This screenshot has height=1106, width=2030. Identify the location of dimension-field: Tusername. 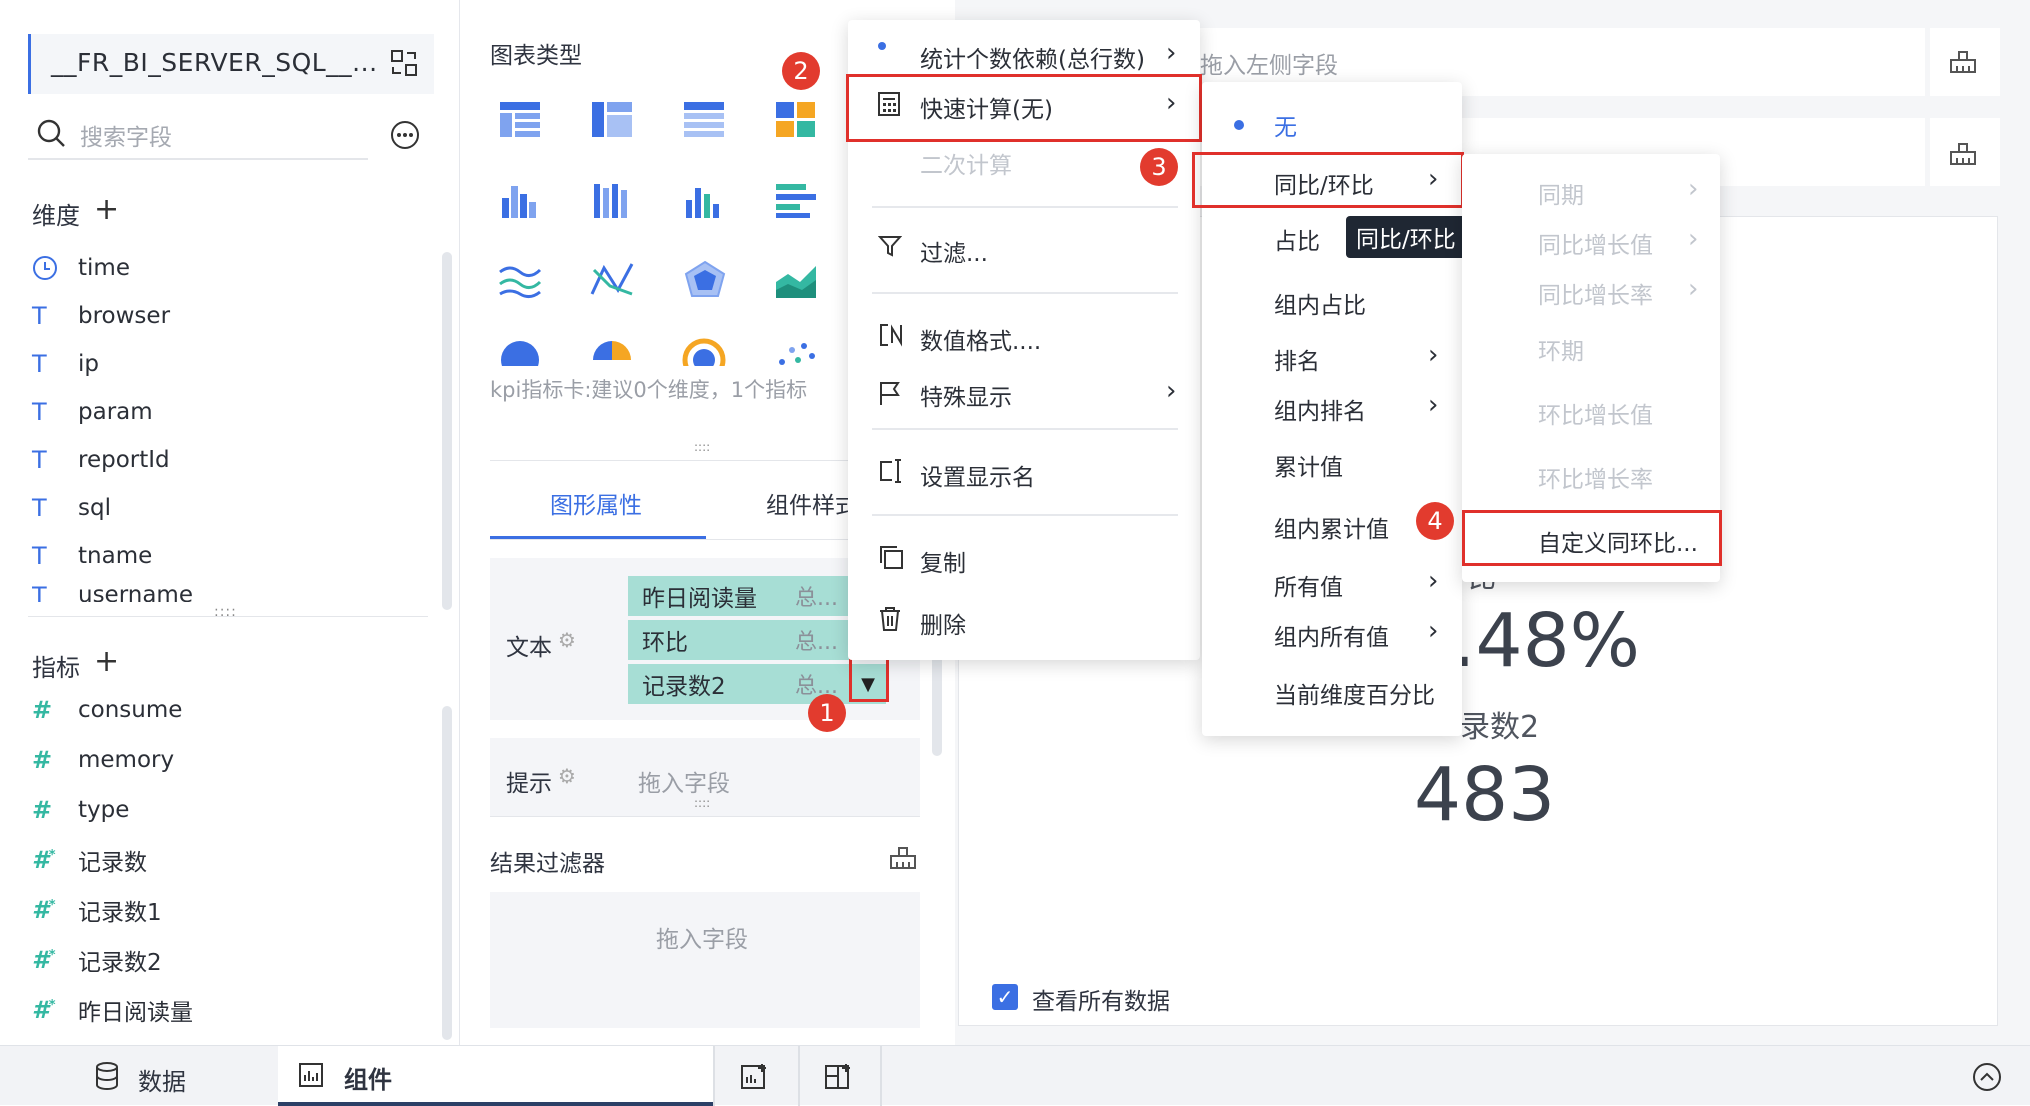
(112, 592).